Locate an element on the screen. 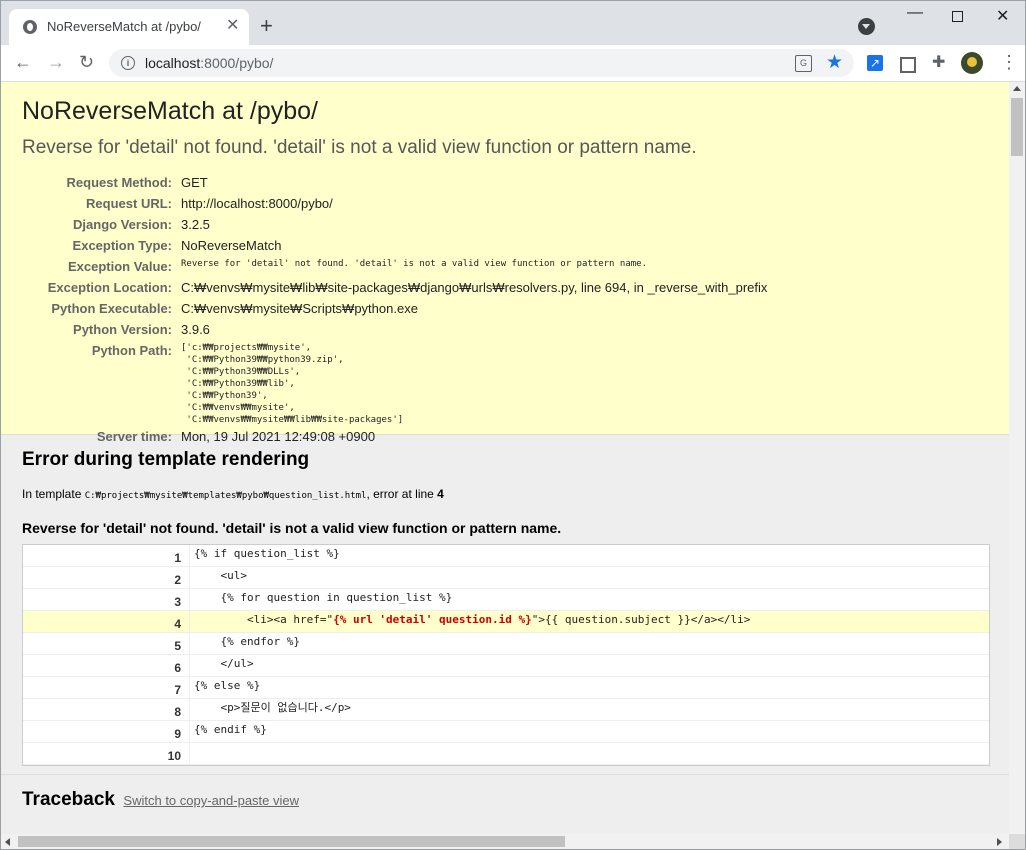  horizontal-scrollbar is located at coordinates (505, 841).